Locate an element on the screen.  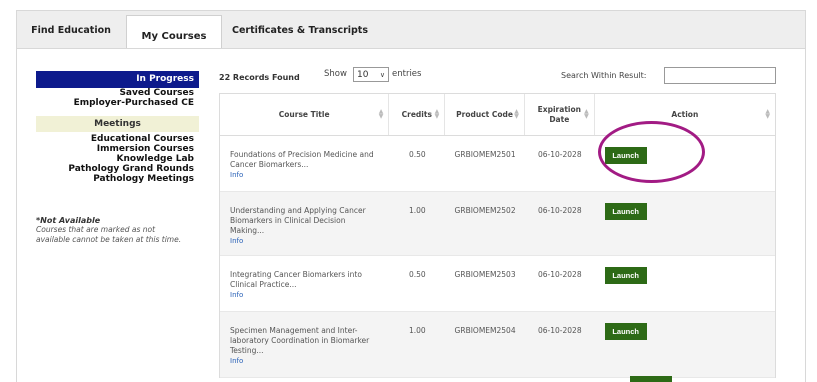
sidebar-item-employer-purchased-ce: Employer-Purchased CE is located at coordinates (117, 103).